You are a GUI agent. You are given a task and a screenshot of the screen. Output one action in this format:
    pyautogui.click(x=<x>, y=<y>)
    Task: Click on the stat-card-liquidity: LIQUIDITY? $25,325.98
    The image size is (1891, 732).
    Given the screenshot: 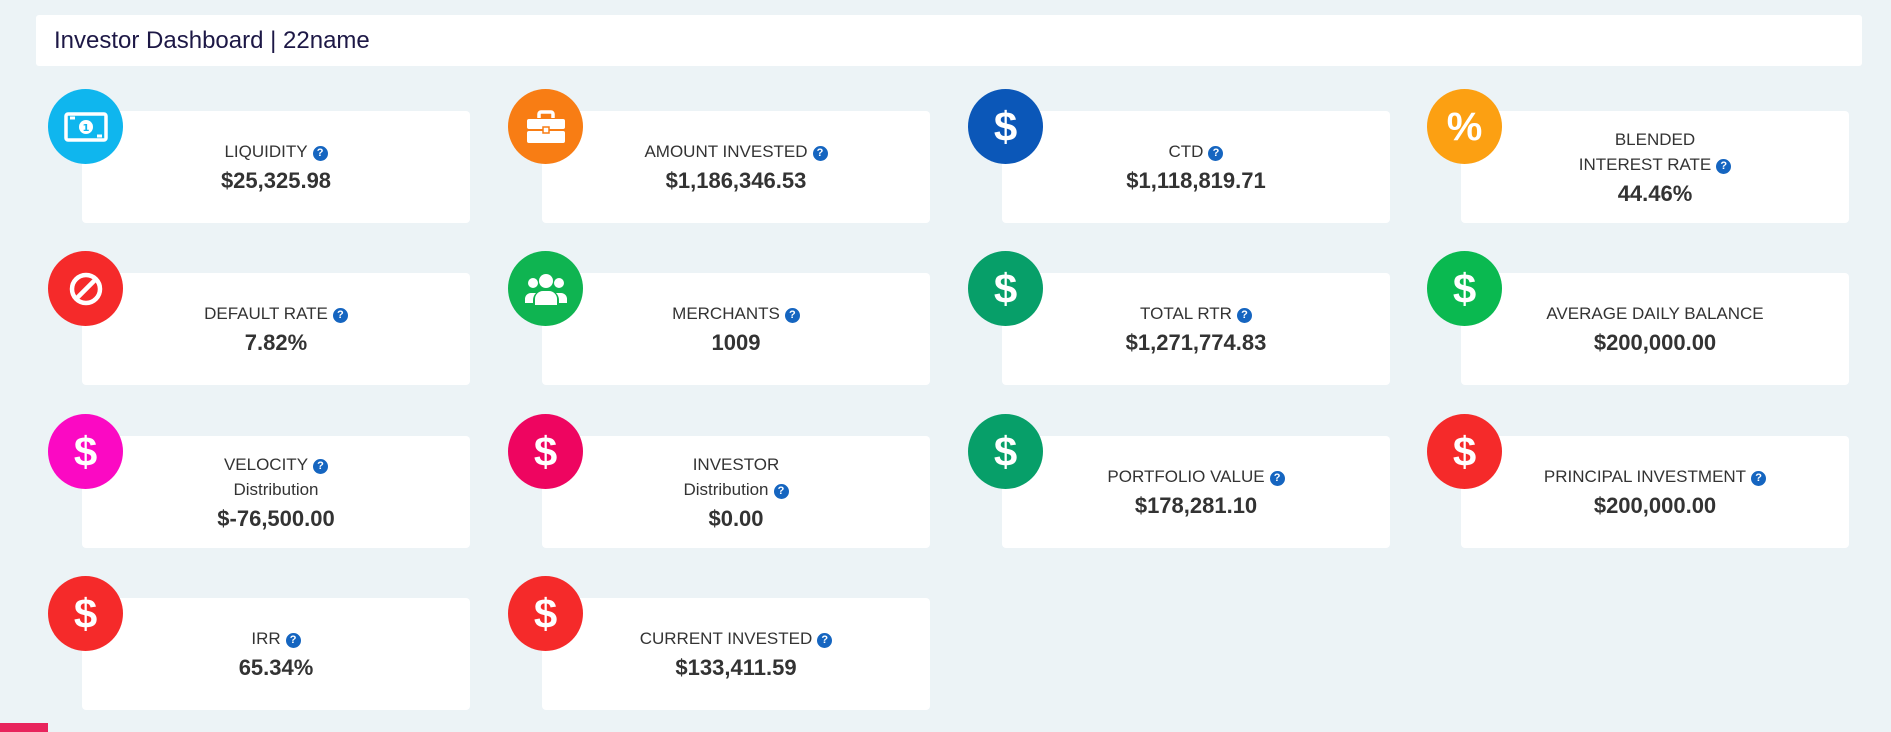 What is the action you would take?
    pyautogui.click(x=276, y=167)
    